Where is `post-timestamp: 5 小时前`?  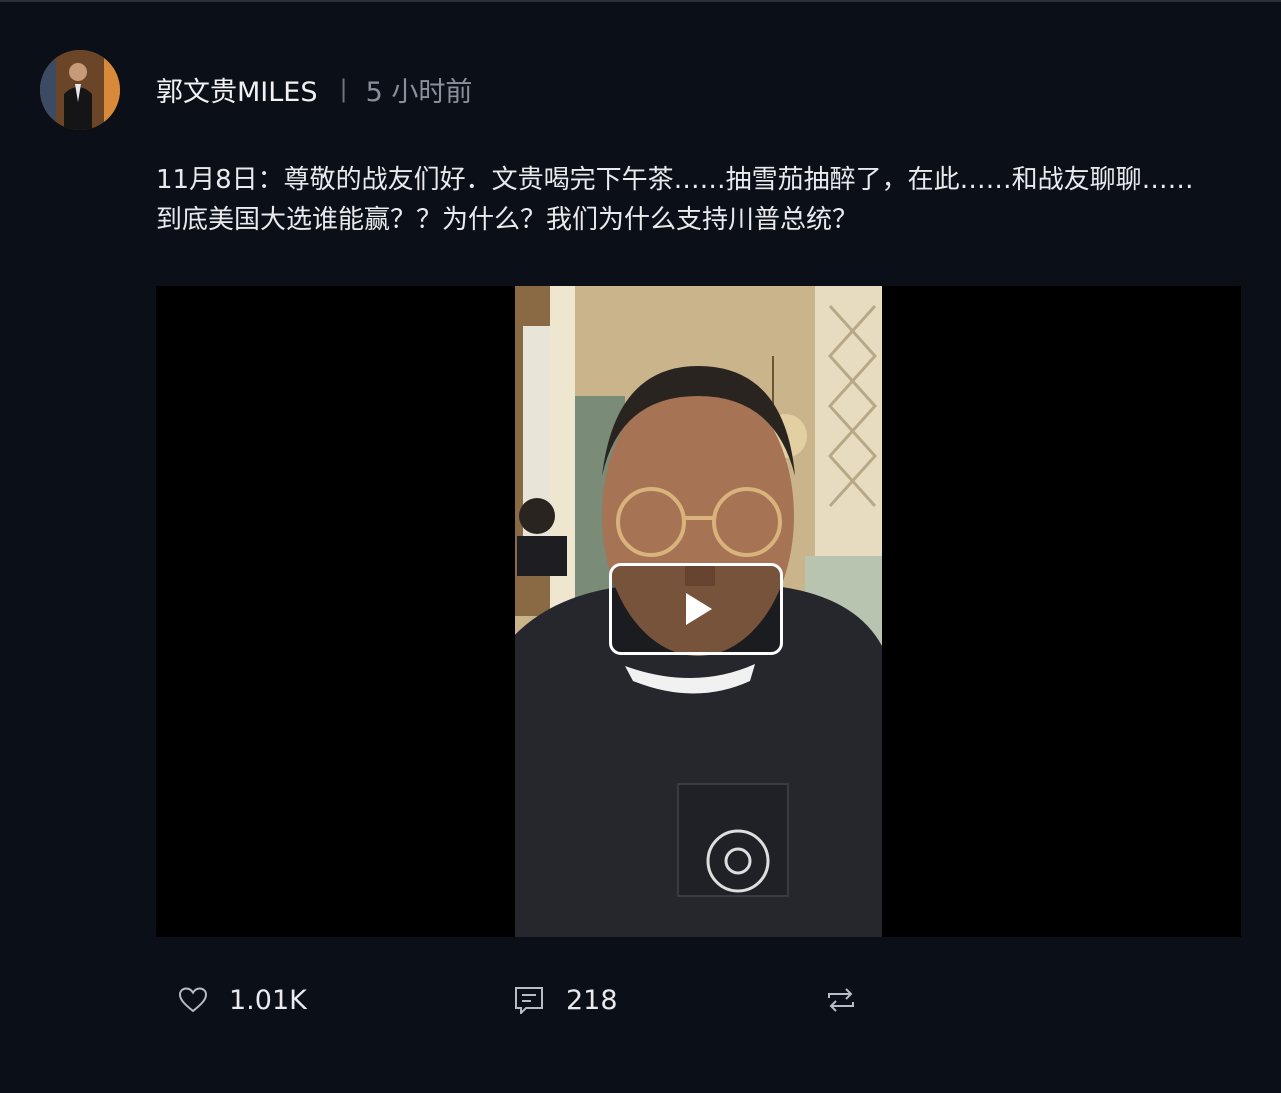 post-timestamp: 5 小时前 is located at coordinates (419, 92).